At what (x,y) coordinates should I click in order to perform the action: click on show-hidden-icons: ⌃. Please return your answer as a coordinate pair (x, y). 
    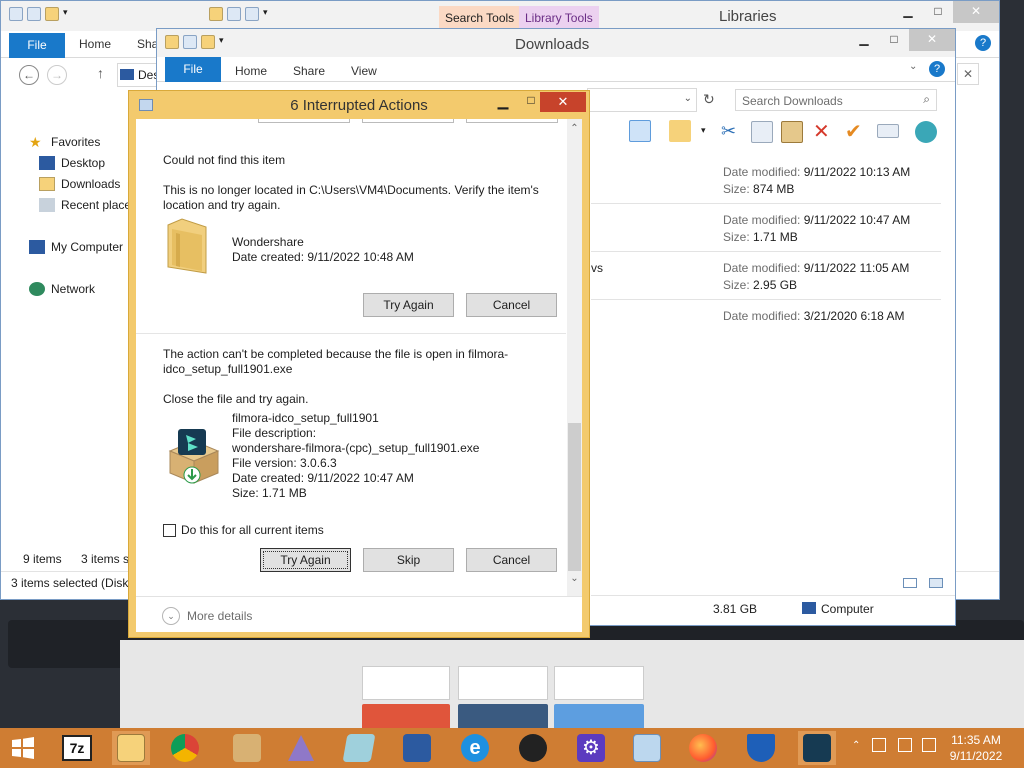
    Looking at the image, I should click on (856, 745).